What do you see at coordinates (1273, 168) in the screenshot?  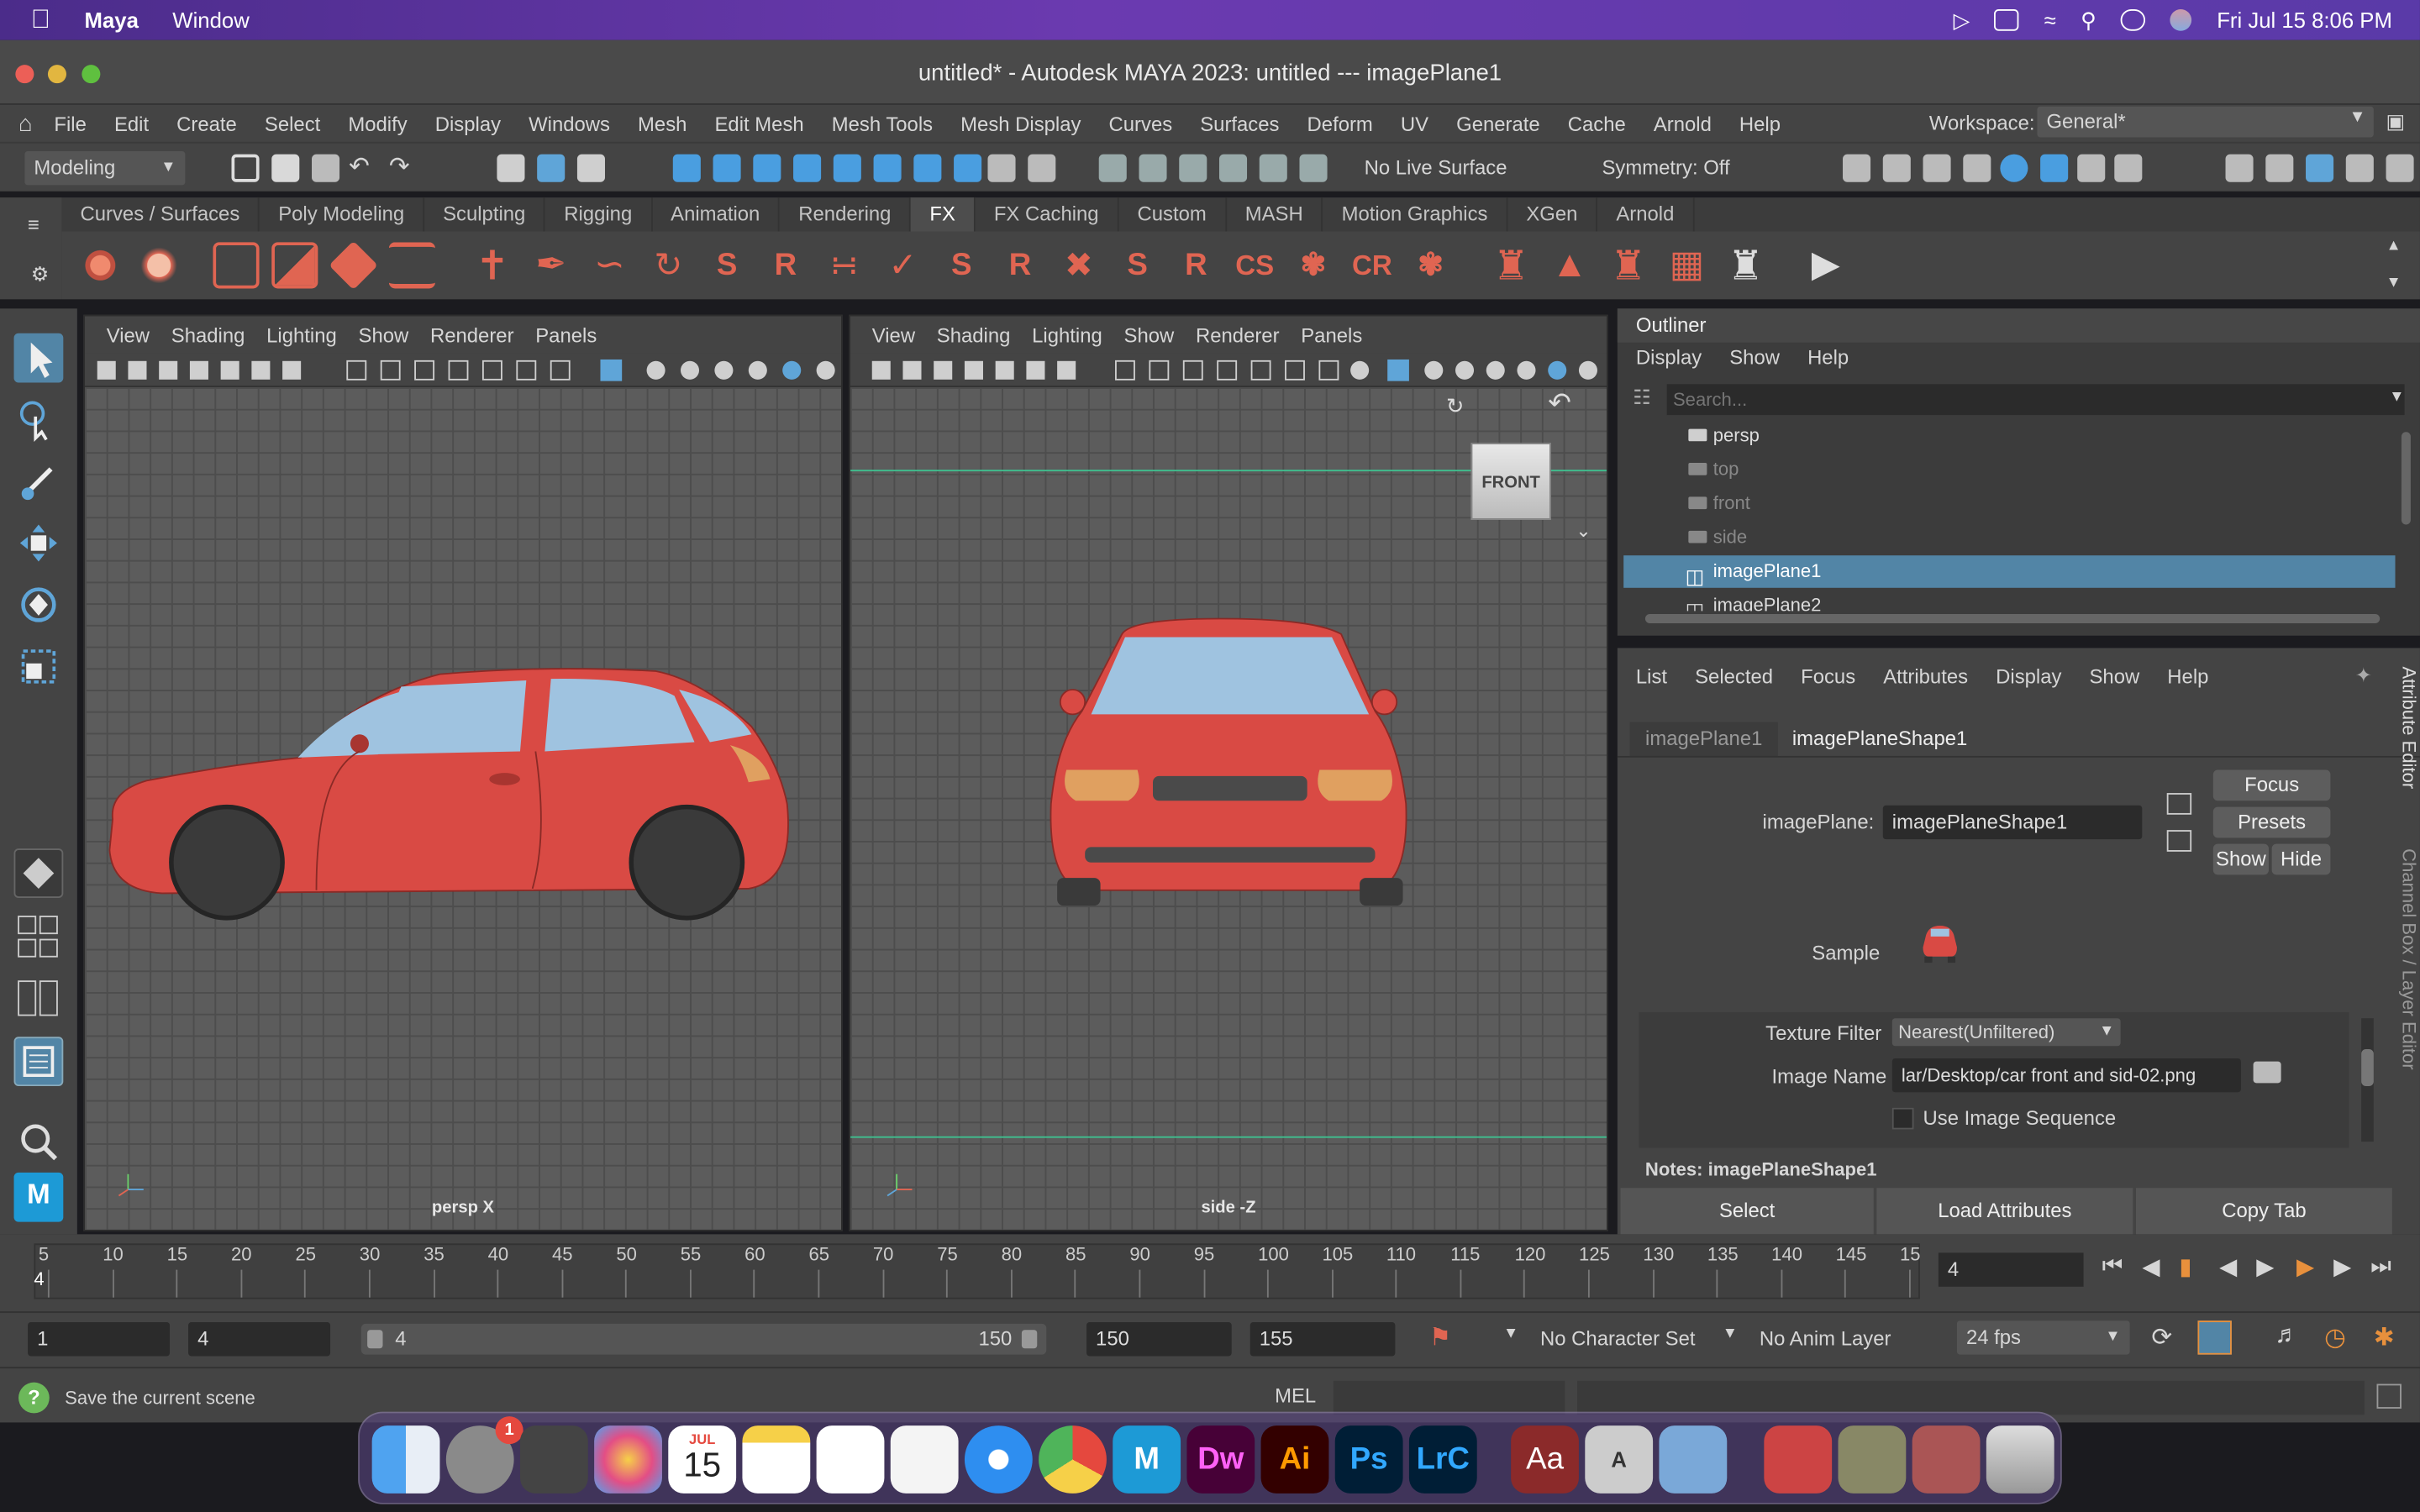 I see `render-history-icon` at bounding box center [1273, 168].